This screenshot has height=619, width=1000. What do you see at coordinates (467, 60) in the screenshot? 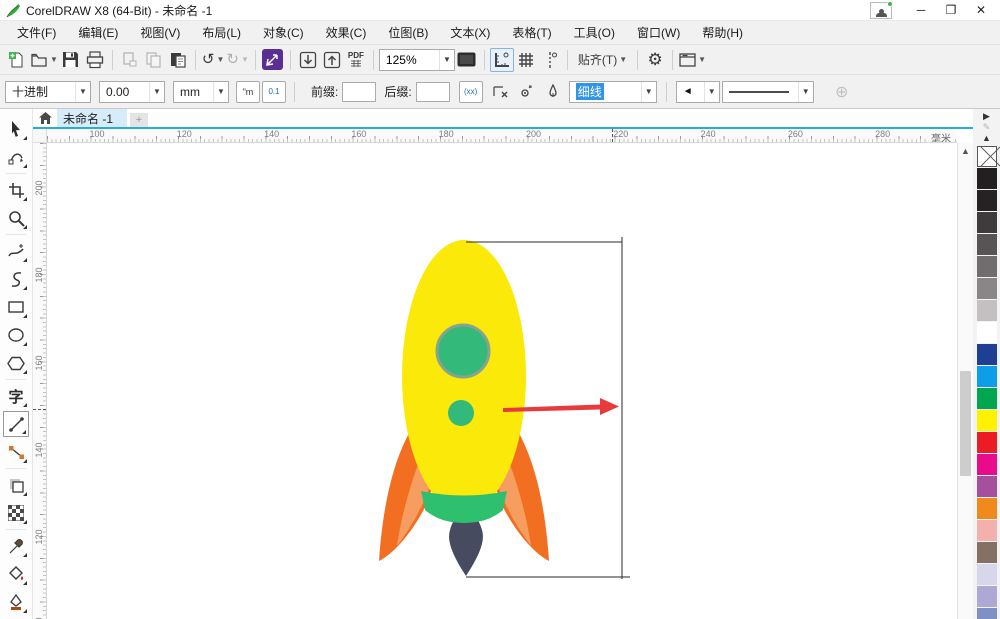
I see `full-screen-preview-button` at bounding box center [467, 60].